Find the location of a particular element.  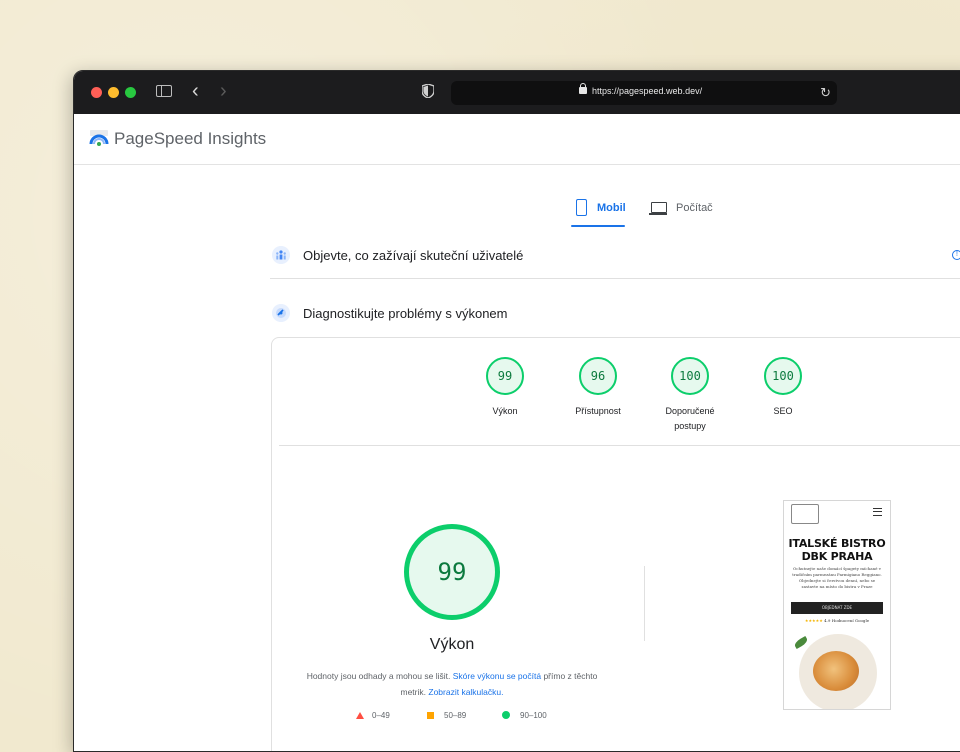

score-gauge-performance: 99 Výkon is located at coordinates (505, 388).